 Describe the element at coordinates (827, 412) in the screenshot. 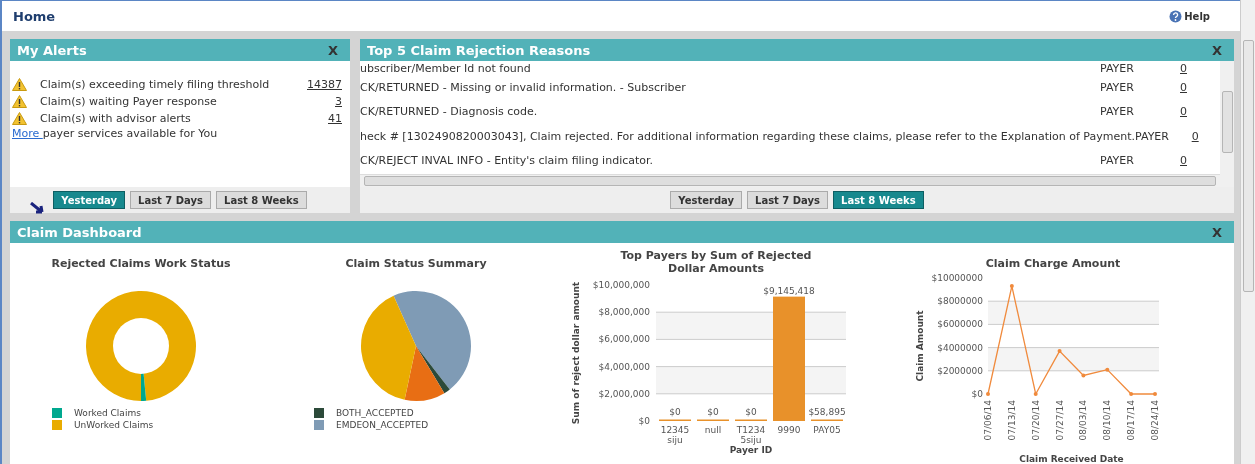

I see `data-label: $58,895` at that location.